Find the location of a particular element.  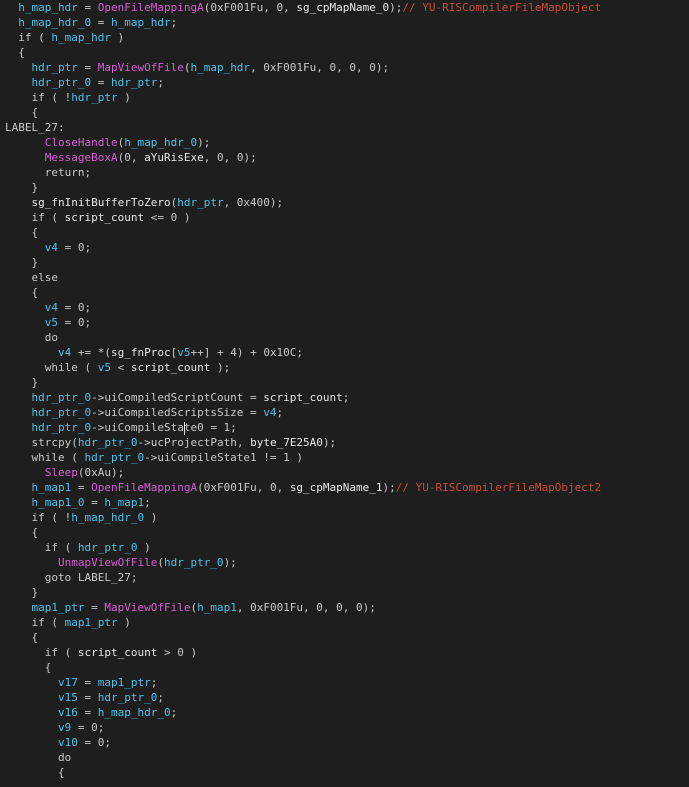

local-variable-token: v17 is located at coordinates (68, 682).